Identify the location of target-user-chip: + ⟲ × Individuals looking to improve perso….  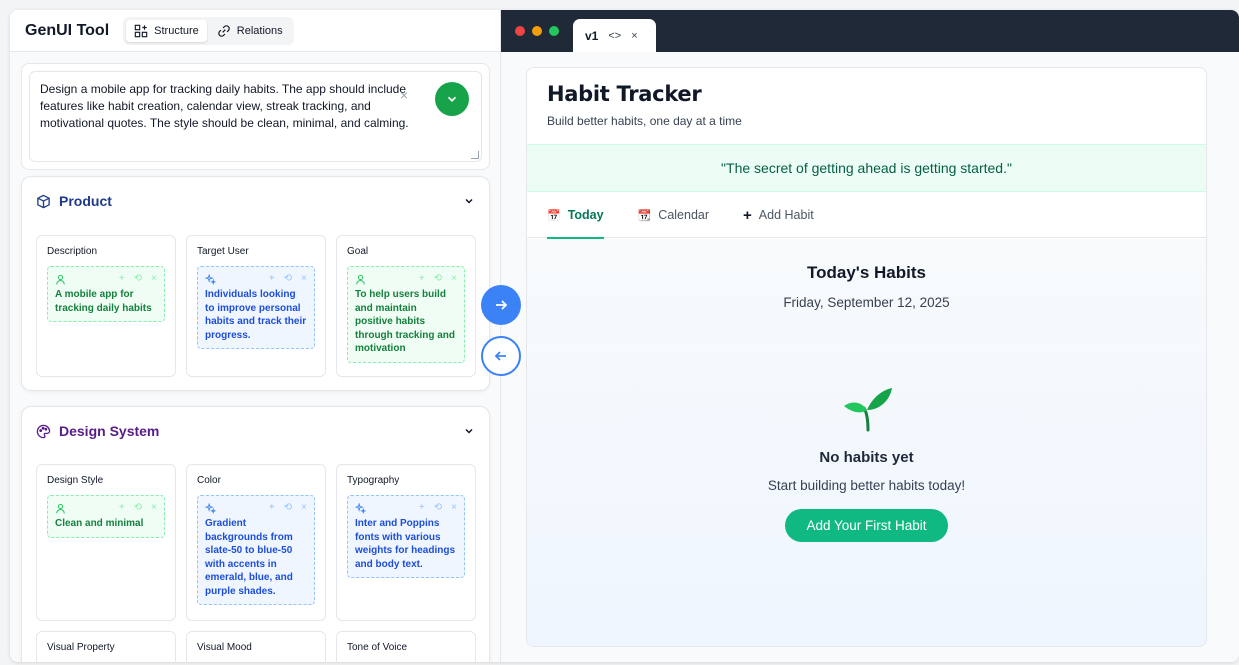
(256, 307).